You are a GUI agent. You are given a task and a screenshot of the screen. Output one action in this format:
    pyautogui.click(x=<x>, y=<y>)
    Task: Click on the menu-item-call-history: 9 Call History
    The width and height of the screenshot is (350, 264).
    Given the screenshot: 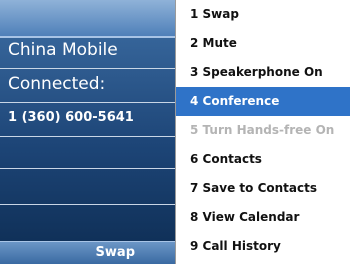 What is the action you would take?
    pyautogui.click(x=263, y=246)
    